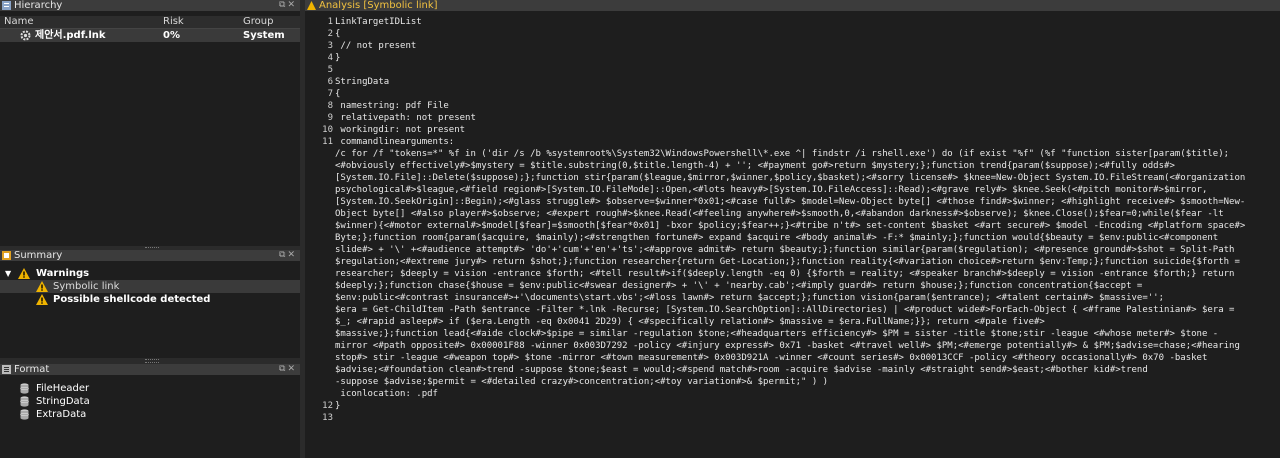  Describe the element at coordinates (32, 369) in the screenshot. I see `format-title: Format` at that location.